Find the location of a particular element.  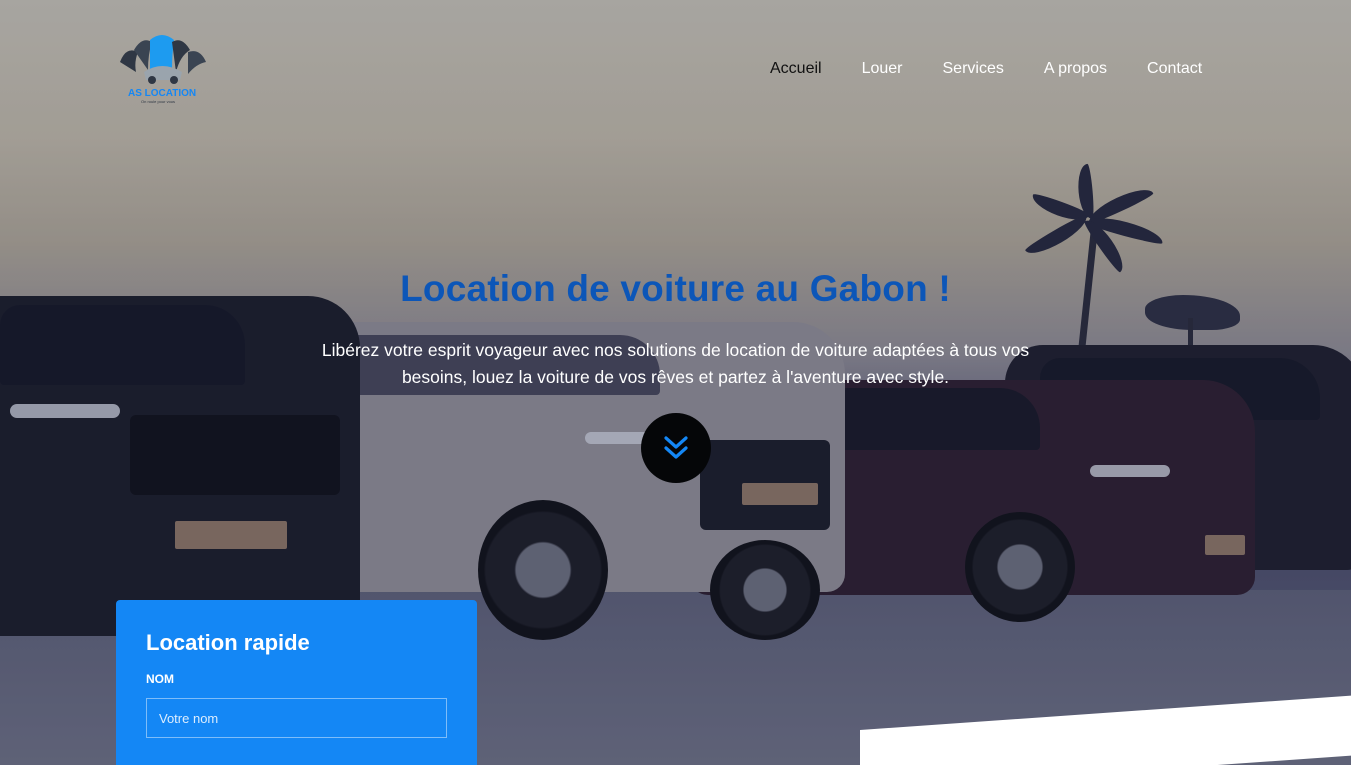

chevron-double-down-icon is located at coordinates (676, 447).